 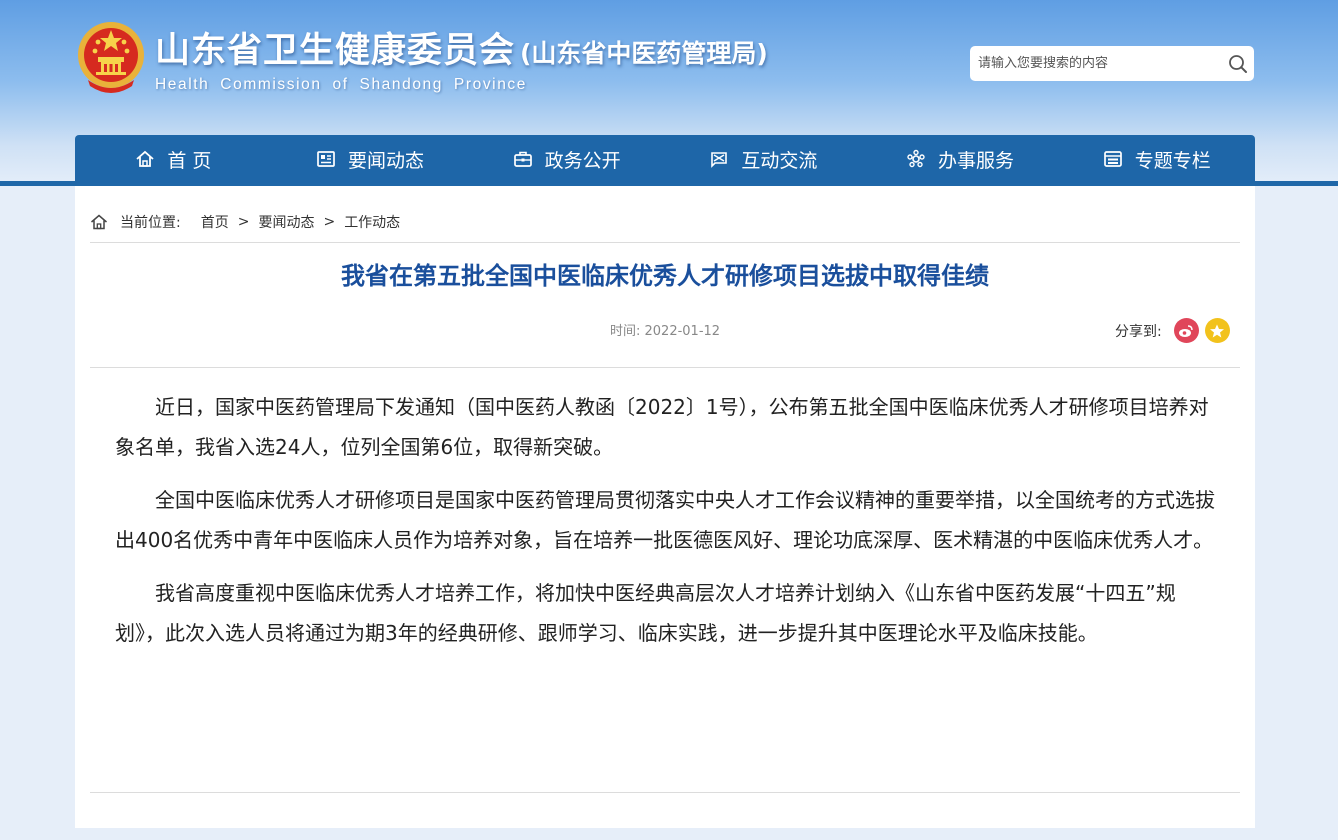 I want to click on nav-item-news: 要闻动态, so click(x=370, y=159).